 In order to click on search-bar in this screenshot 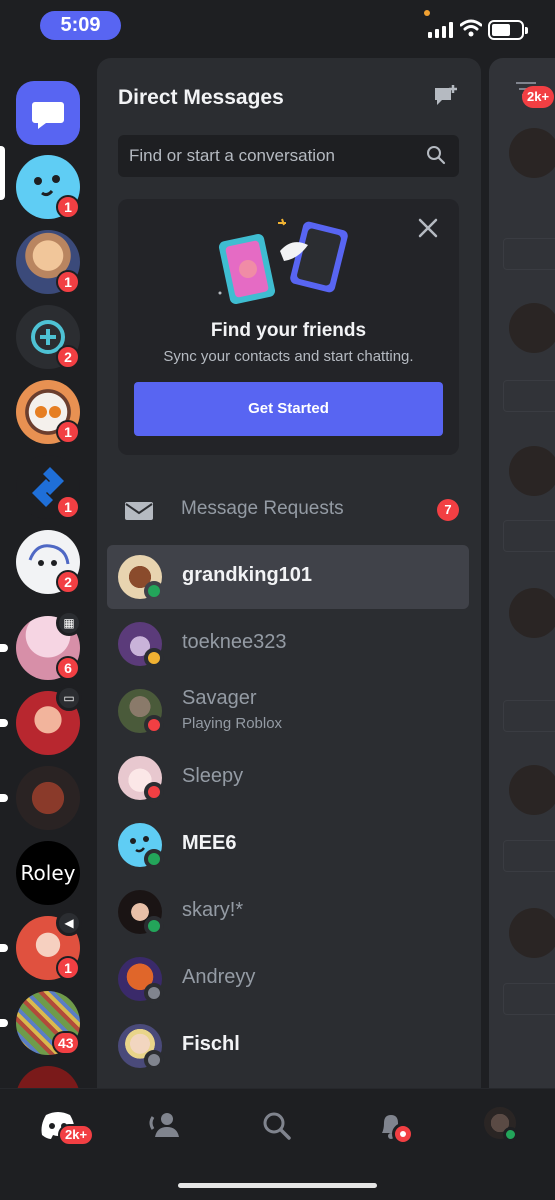, I will do `click(288, 156)`.